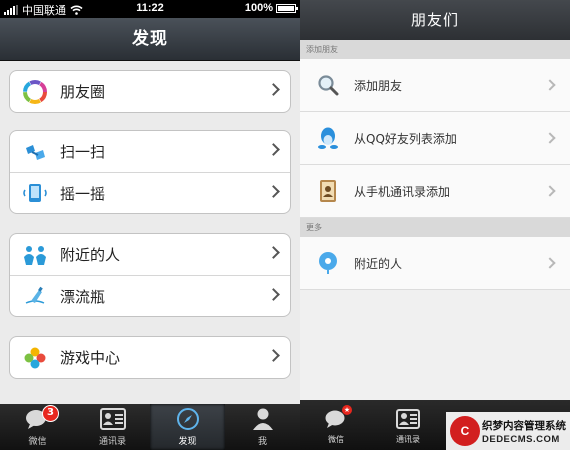  What do you see at coordinates (435, 49) in the screenshot?
I see `section-header-add-friends: 添加朋友` at bounding box center [435, 49].